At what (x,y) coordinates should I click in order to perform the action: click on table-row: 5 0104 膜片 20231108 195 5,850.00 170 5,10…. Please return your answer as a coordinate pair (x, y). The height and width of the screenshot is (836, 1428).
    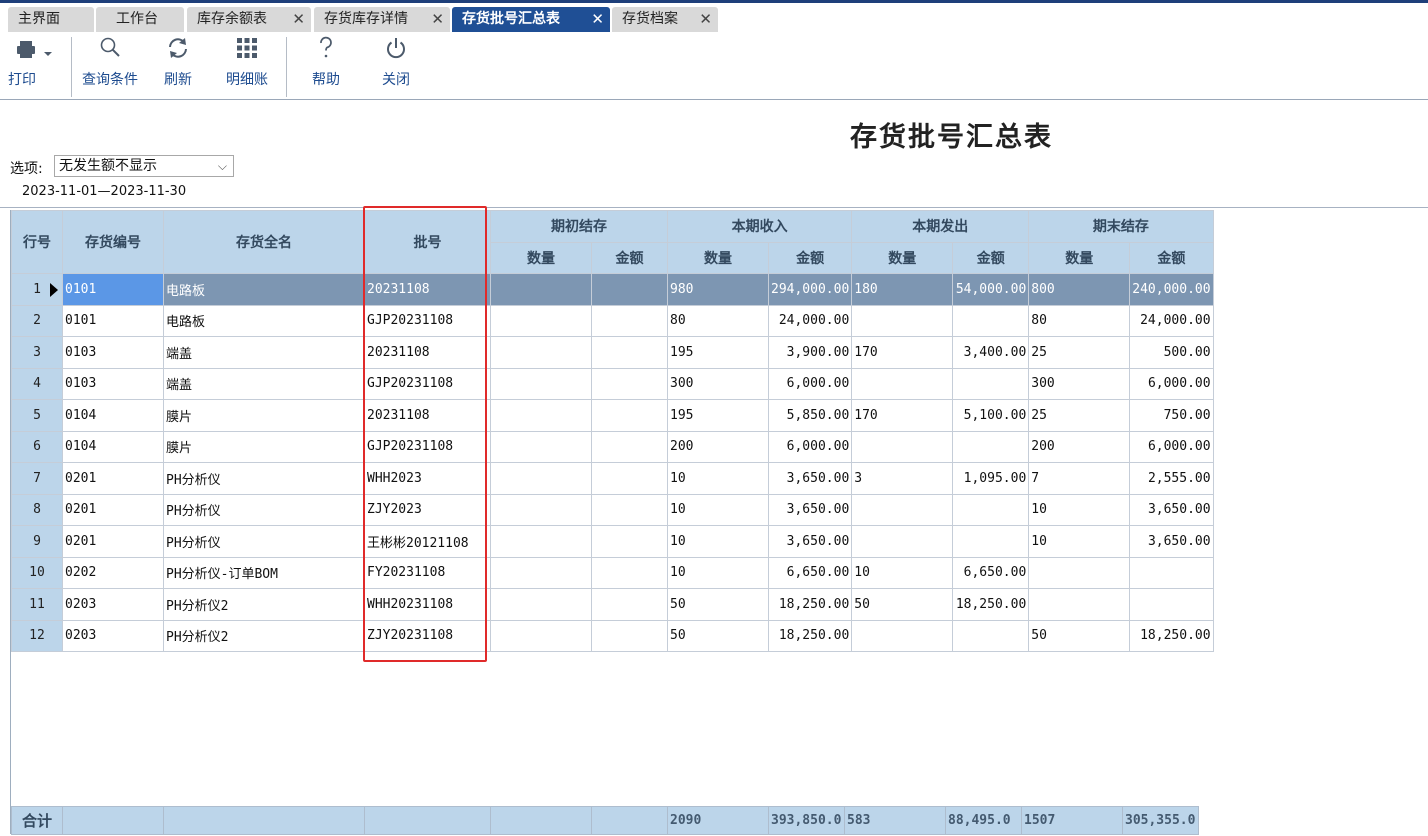
    Looking at the image, I should click on (612, 415).